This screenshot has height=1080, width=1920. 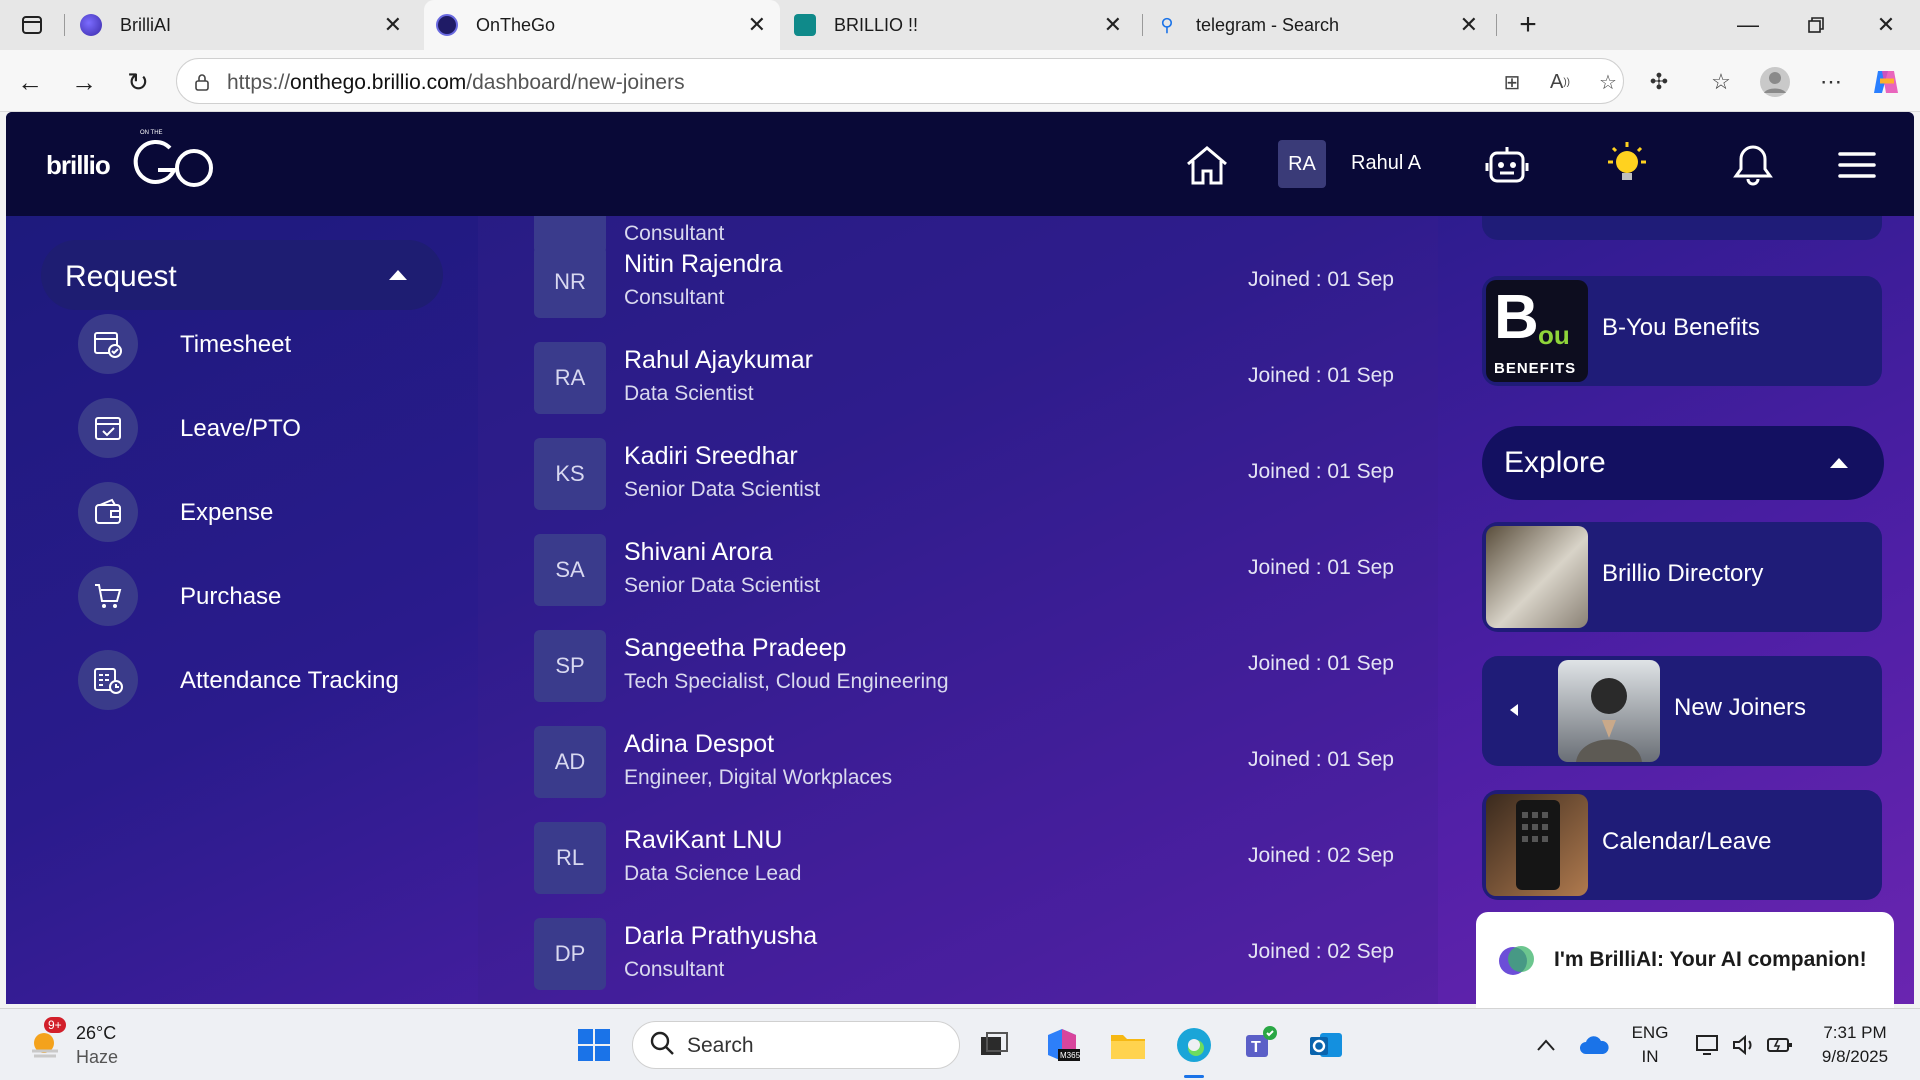 I want to click on weather-temp: 26°C, so click(x=96, y=1033).